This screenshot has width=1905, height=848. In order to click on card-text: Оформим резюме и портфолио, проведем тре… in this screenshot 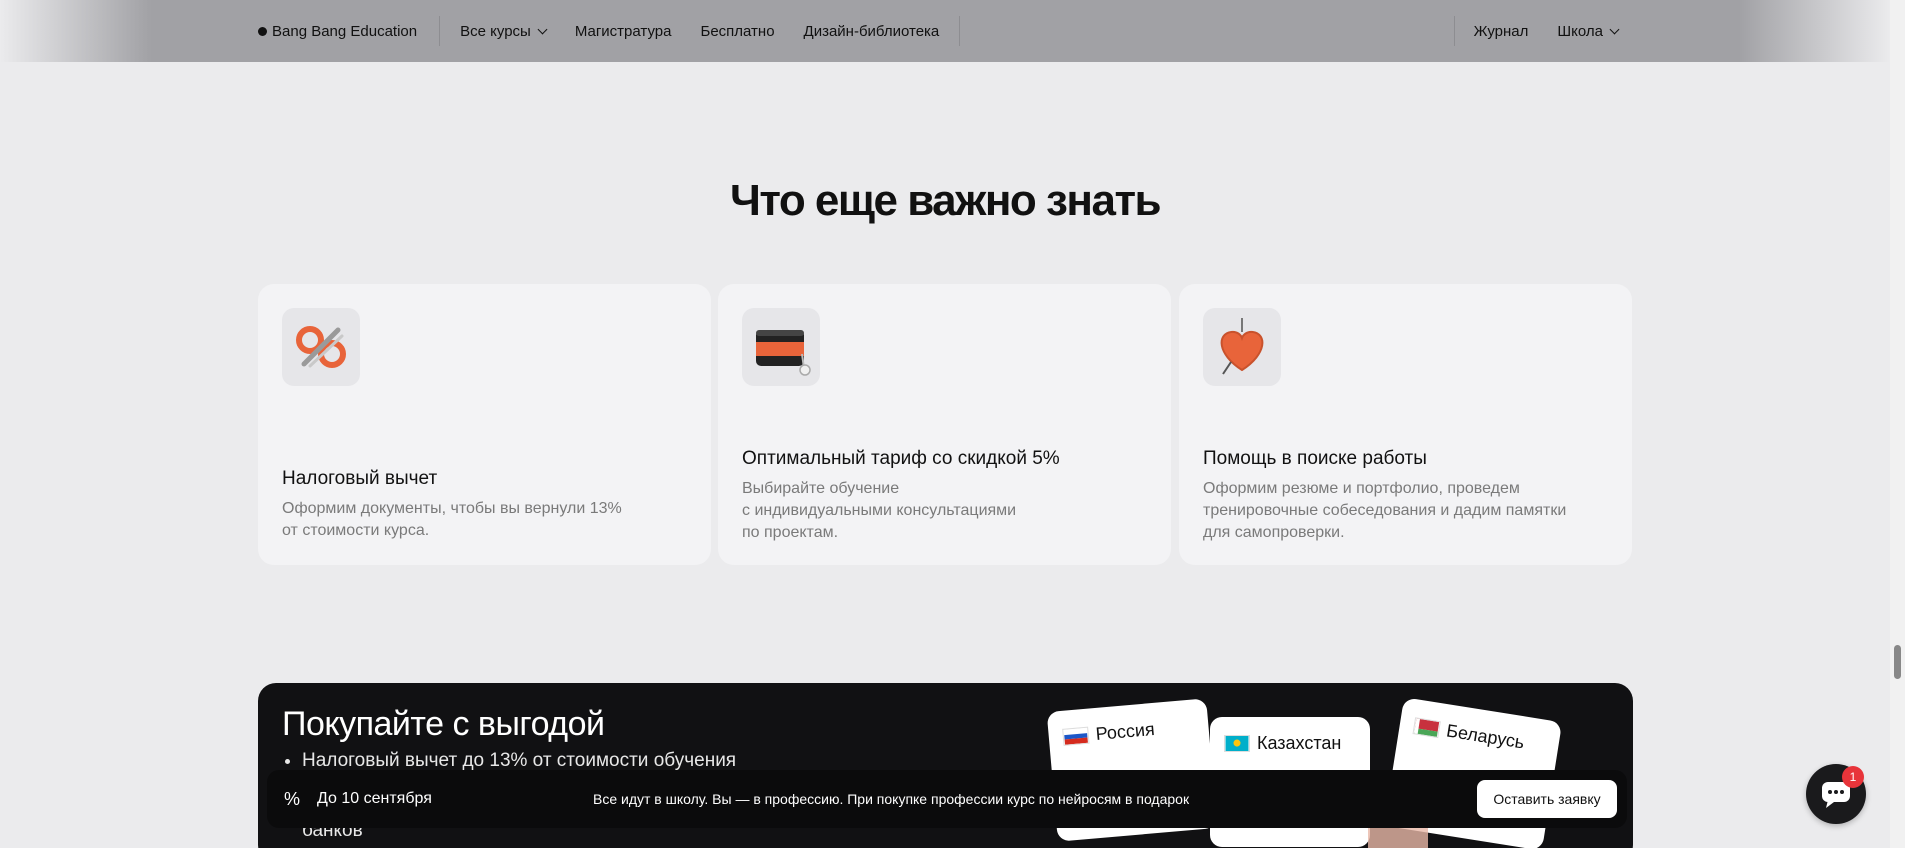, I will do `click(1385, 510)`.